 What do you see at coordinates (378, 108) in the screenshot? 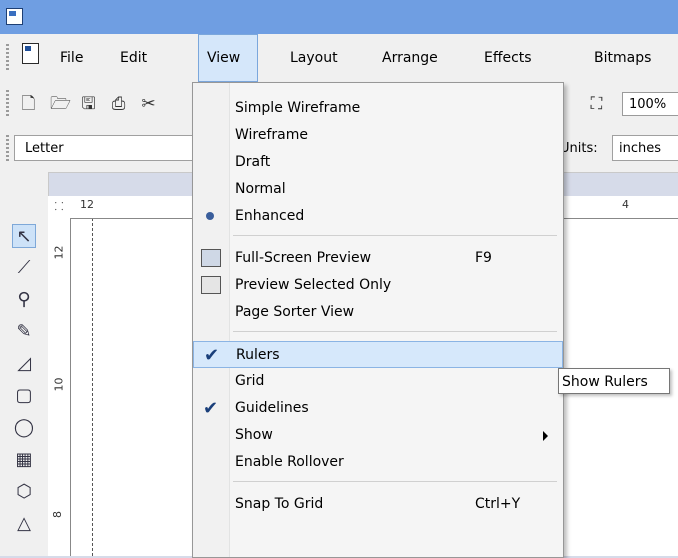
I see `menu-item-simple-wireframe: Simple Wireframe` at bounding box center [378, 108].